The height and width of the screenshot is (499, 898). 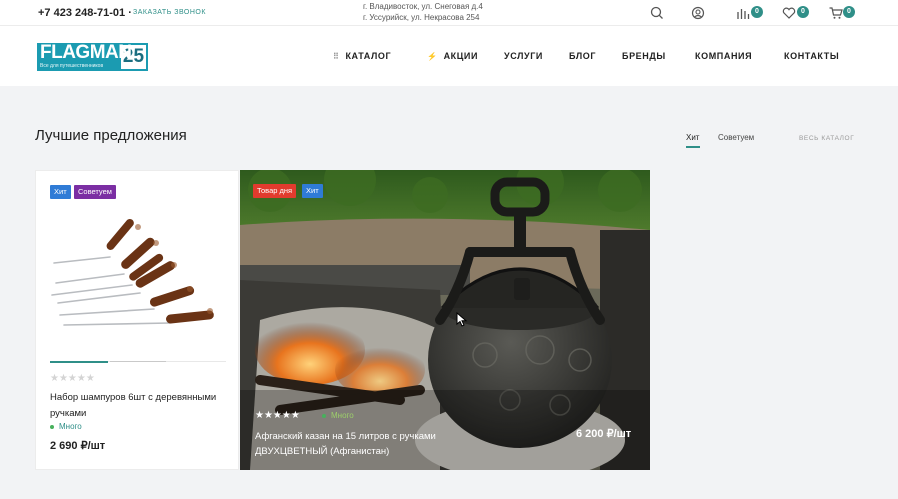 I want to click on tab-recommend: Советуем, so click(x=736, y=137).